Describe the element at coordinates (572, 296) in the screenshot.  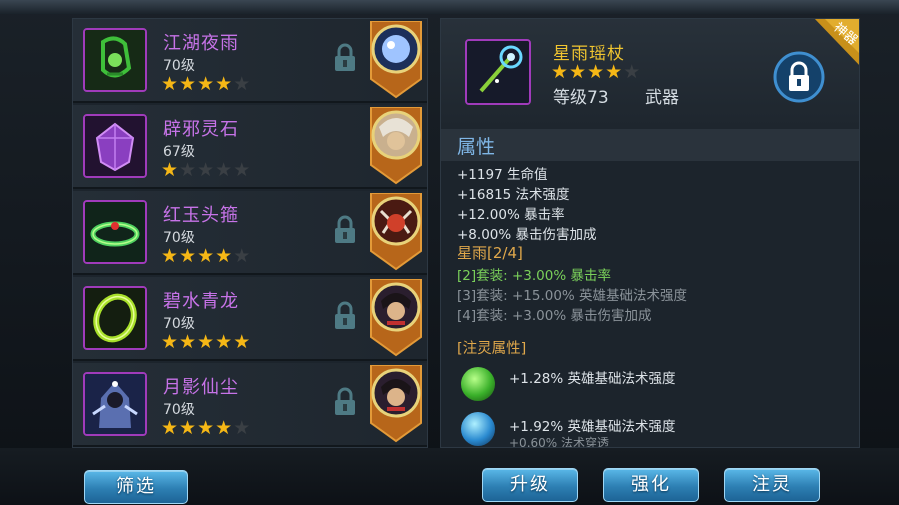
I see `set-bonus-line: [3]套装: +15.00% 英雄基础法术强度` at that location.